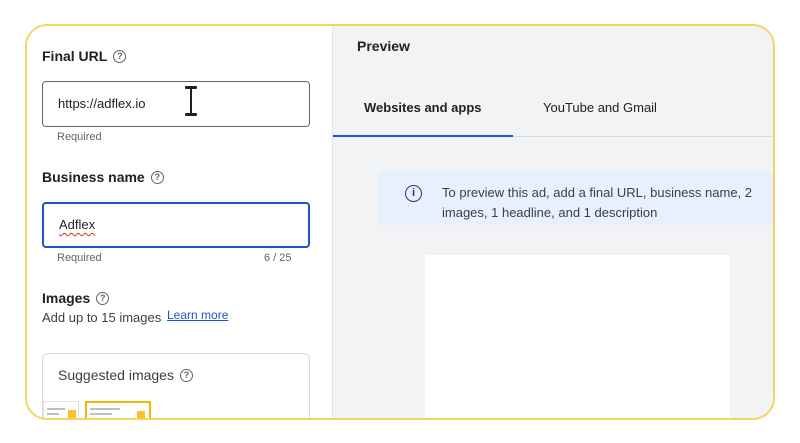  I want to click on business-name-hint: Required, so click(79, 258).